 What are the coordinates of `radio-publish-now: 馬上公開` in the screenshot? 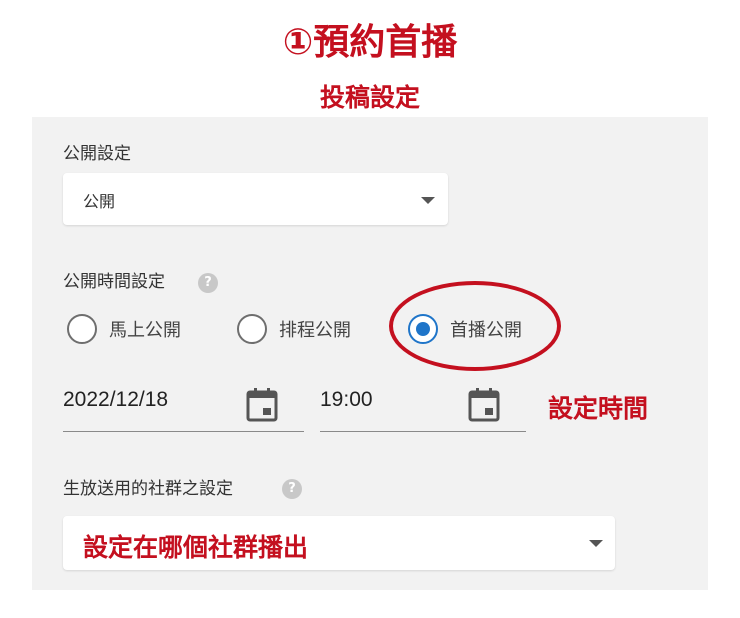 It's located at (124, 329).